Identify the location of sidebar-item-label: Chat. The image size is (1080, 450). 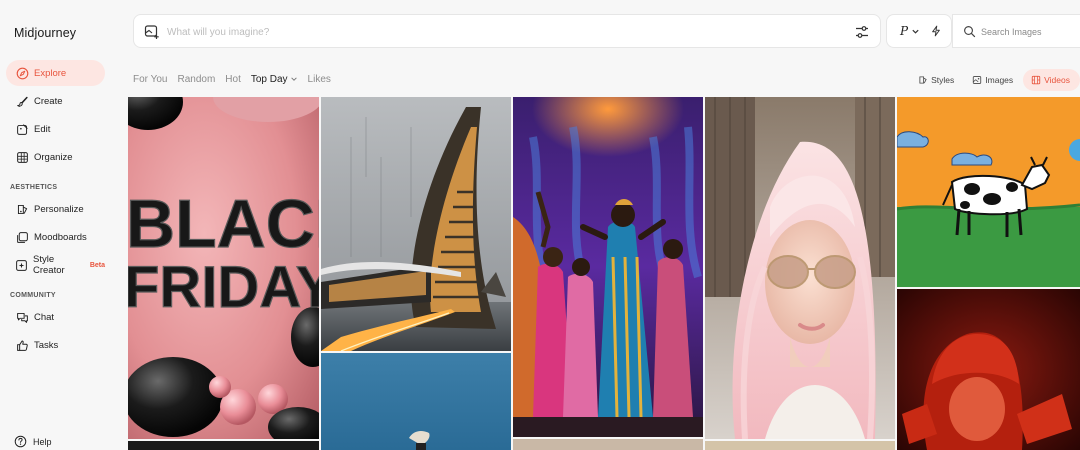
(44, 317).